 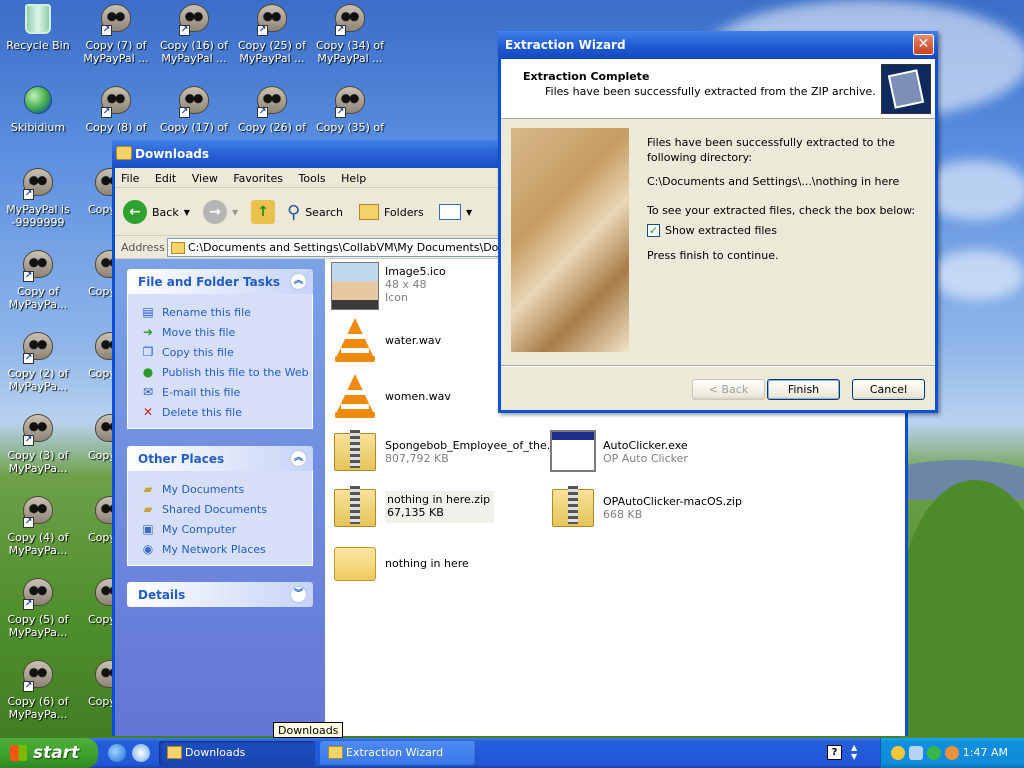 What do you see at coordinates (728, 389) in the screenshot?
I see `back-button: < Back` at bounding box center [728, 389].